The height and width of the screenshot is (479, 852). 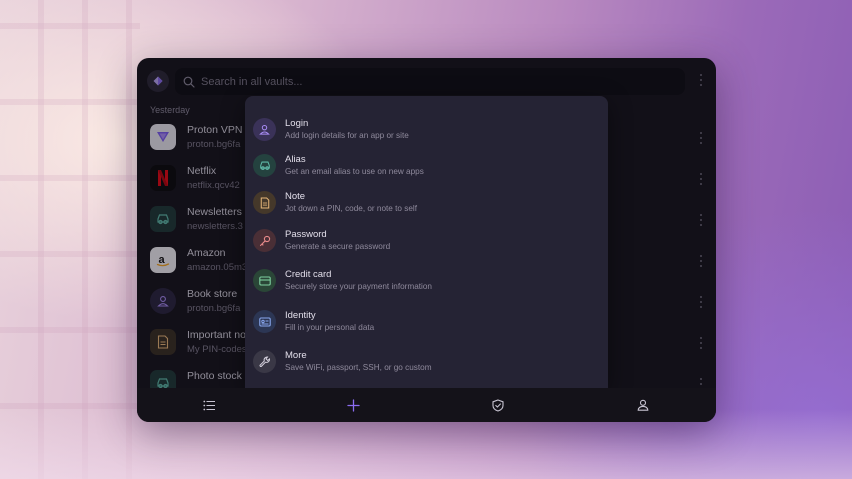 What do you see at coordinates (338, 246) in the screenshot?
I see `option-description: Generate a secure password` at bounding box center [338, 246].